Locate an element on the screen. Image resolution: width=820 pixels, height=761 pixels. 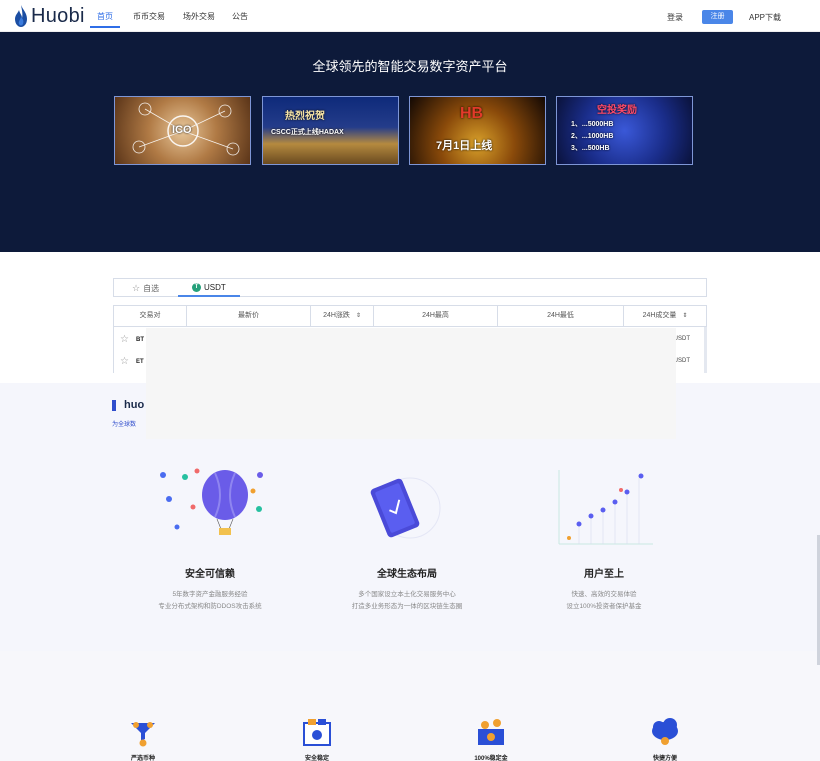
hero-title: 全球领先的智能交易数字资产平台 is located at coordinates (410, 66).